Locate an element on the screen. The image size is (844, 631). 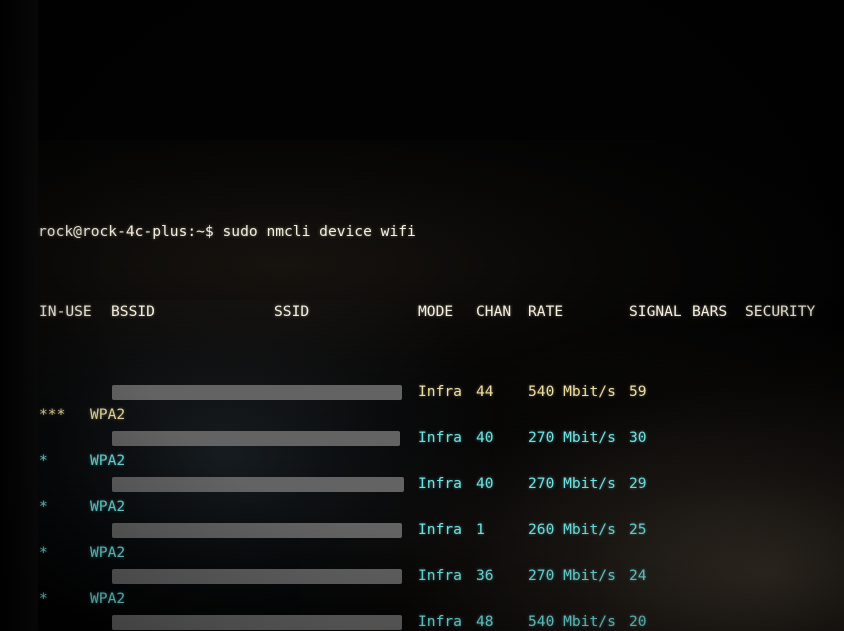
table-row-continuation: *** WPA2 is located at coordinates (441, 415).